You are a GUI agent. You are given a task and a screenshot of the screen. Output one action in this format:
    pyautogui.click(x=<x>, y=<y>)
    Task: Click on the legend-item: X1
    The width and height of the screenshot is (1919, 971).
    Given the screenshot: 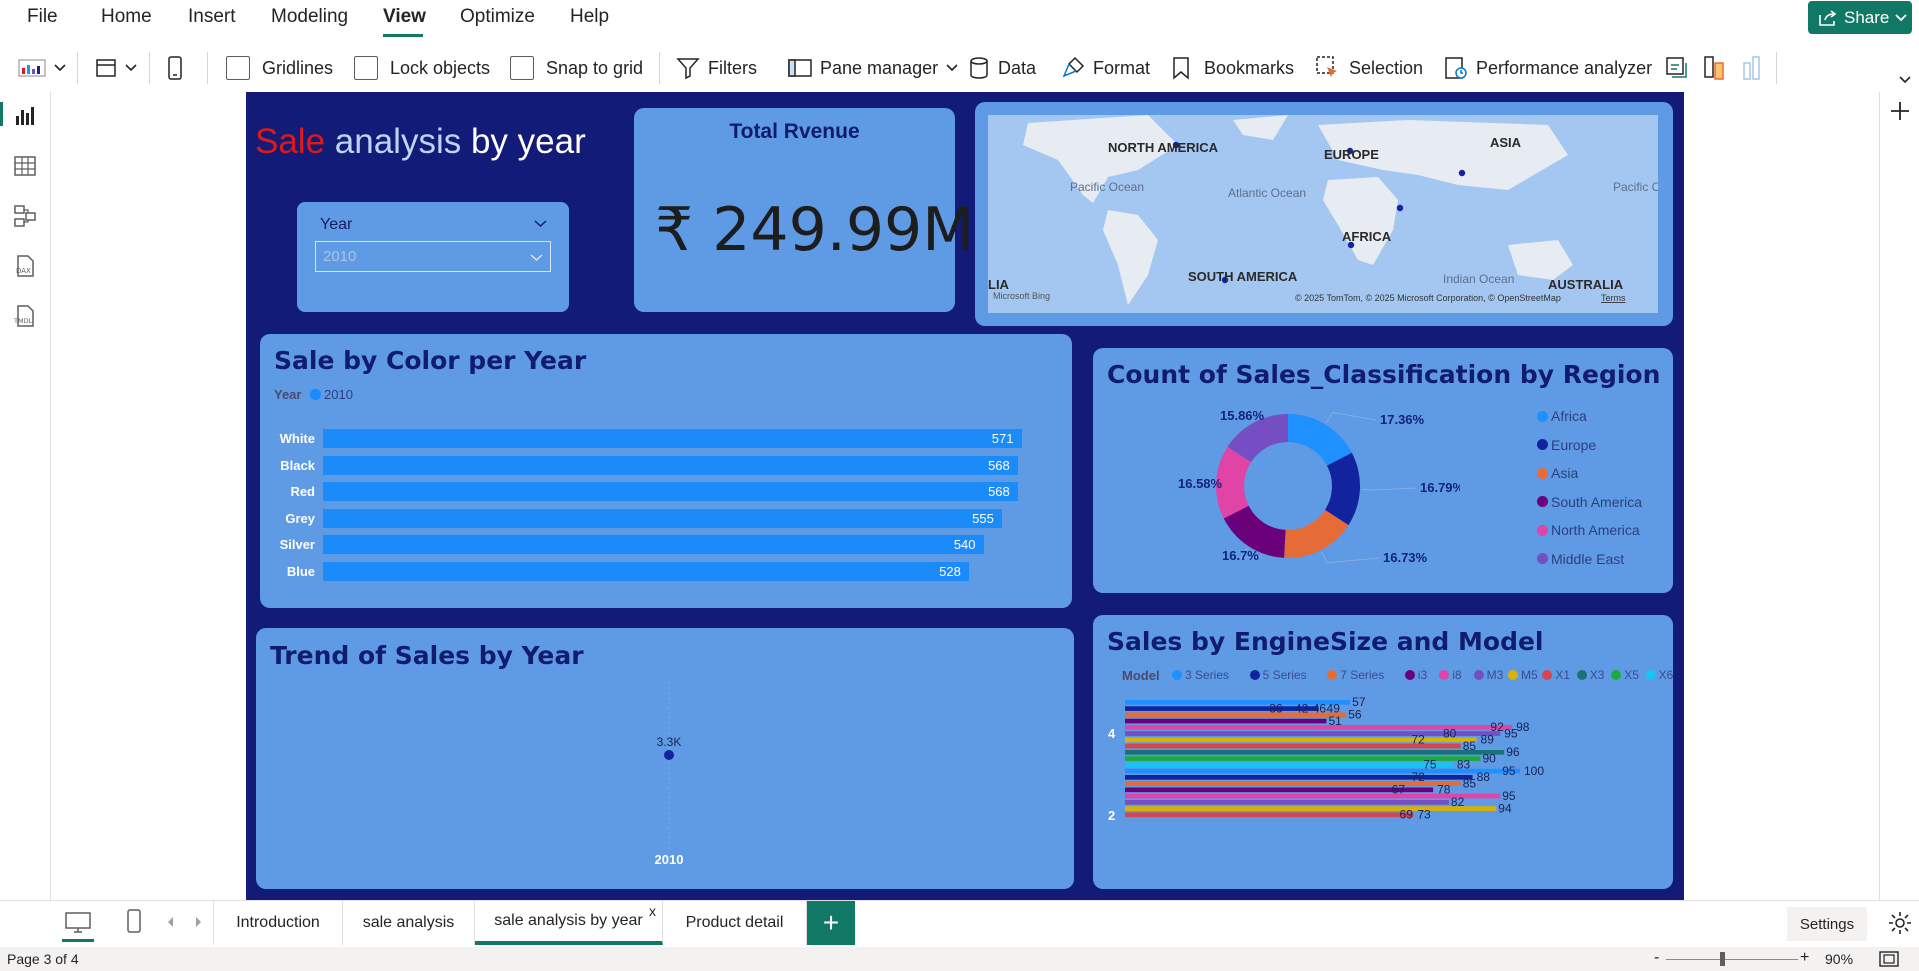 What is the action you would take?
    pyautogui.click(x=1556, y=675)
    